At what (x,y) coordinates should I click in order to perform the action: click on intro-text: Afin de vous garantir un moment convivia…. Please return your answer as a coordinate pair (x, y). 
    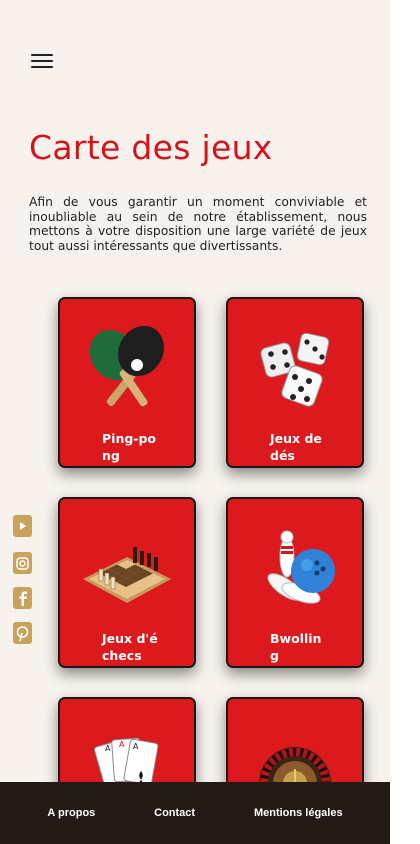
    Looking at the image, I should click on (198, 224).